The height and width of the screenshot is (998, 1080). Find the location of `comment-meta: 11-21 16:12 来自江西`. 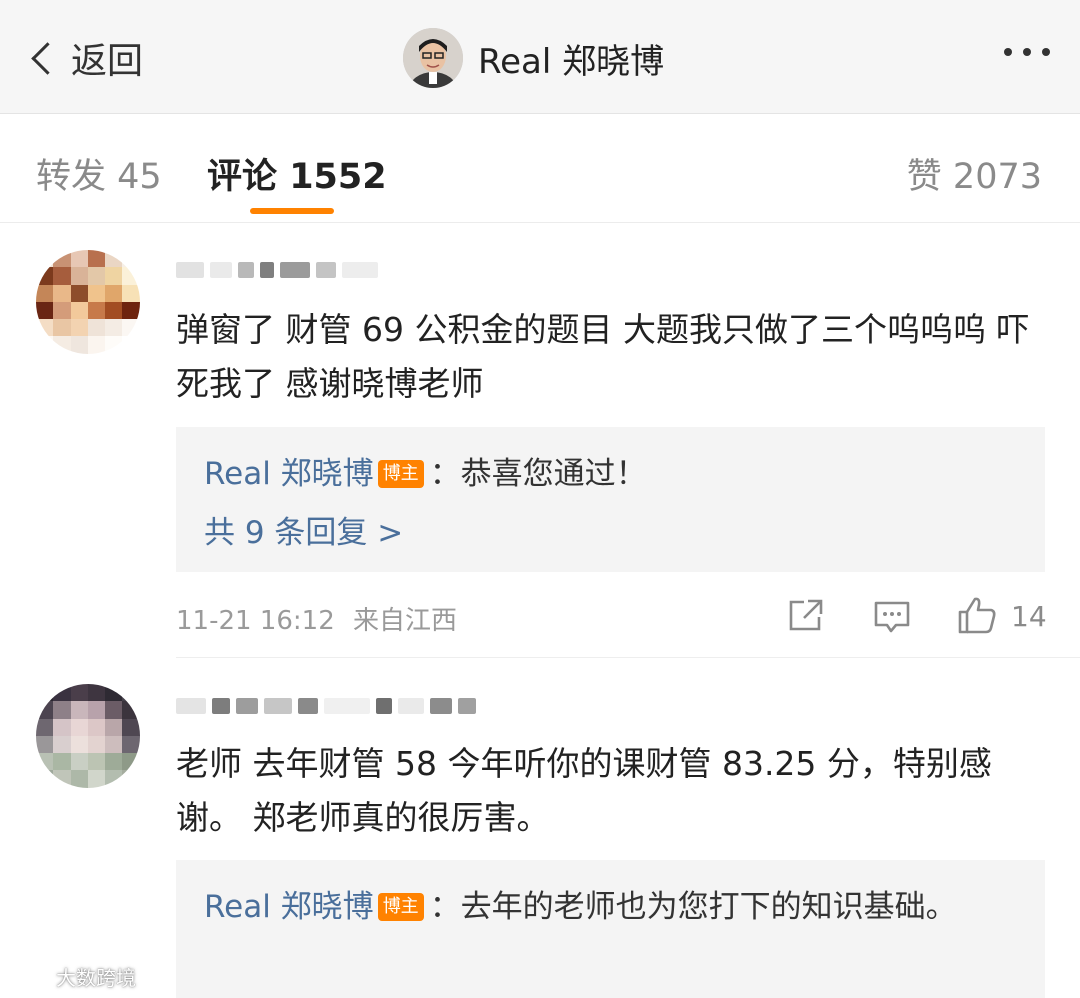

comment-meta: 11-21 16:12 来自江西 is located at coordinates (316, 618).